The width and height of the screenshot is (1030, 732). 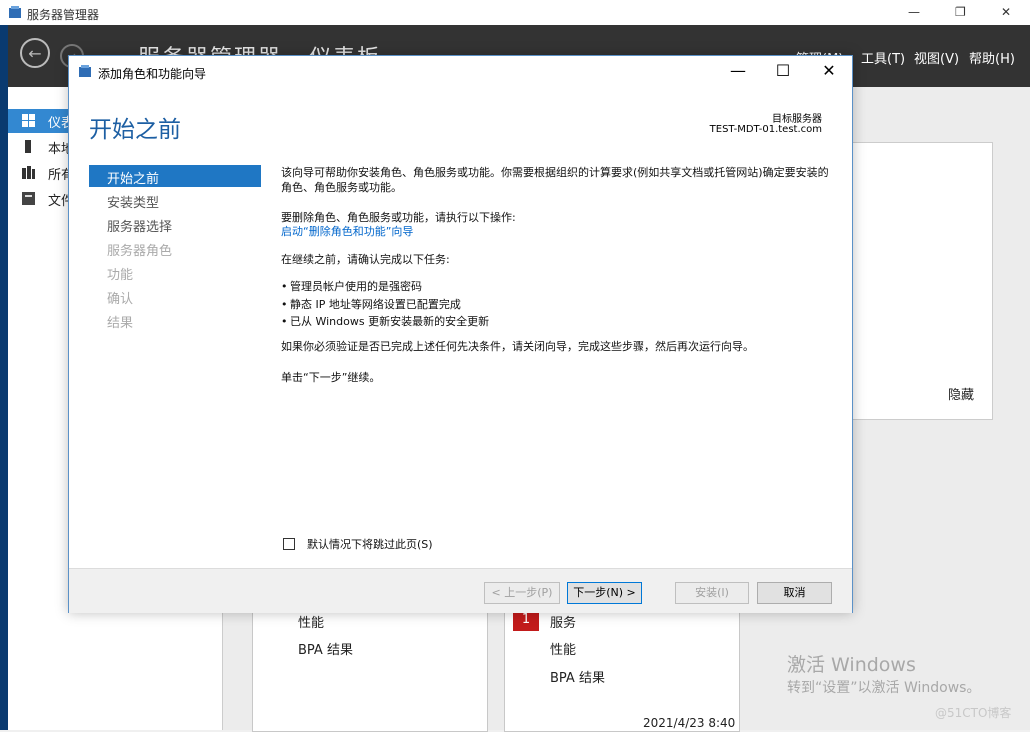 I want to click on step-label: 安装类型, so click(x=133, y=203).